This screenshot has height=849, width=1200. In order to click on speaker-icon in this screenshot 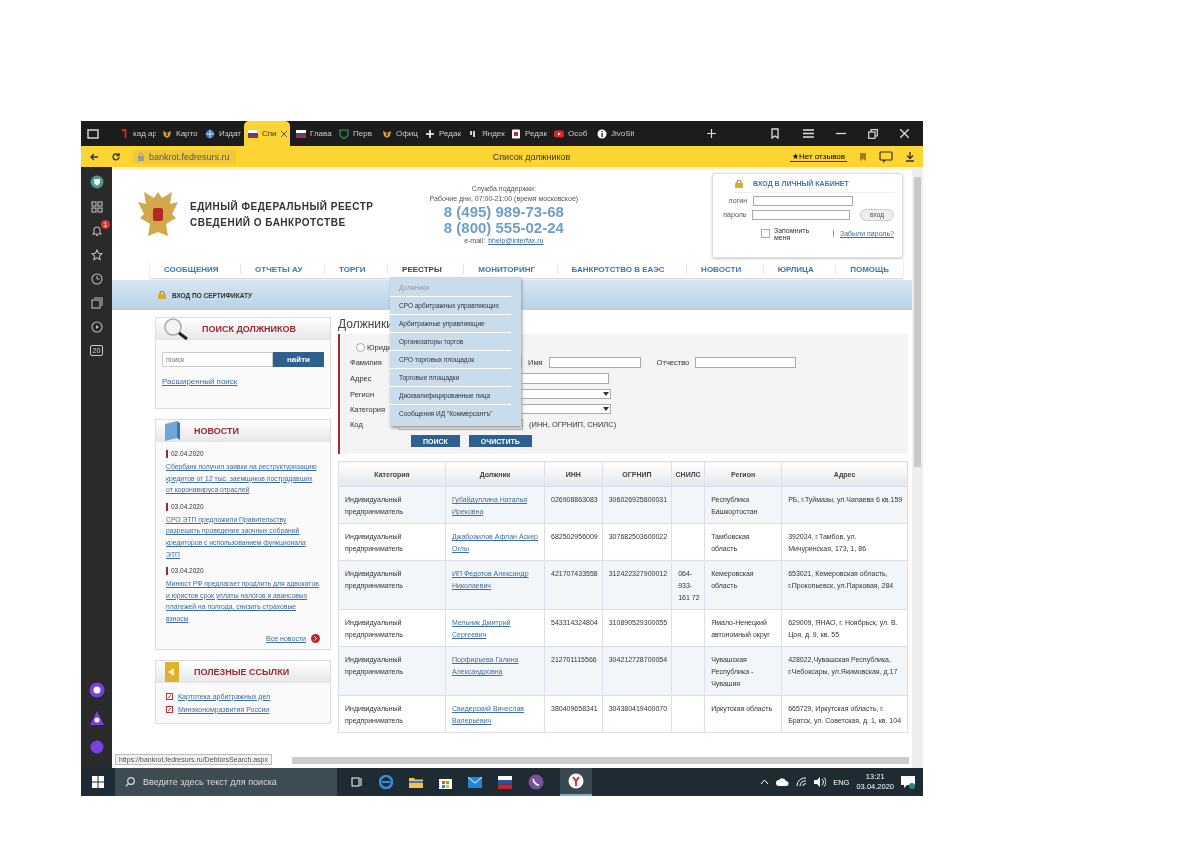, I will do `click(820, 782)`.